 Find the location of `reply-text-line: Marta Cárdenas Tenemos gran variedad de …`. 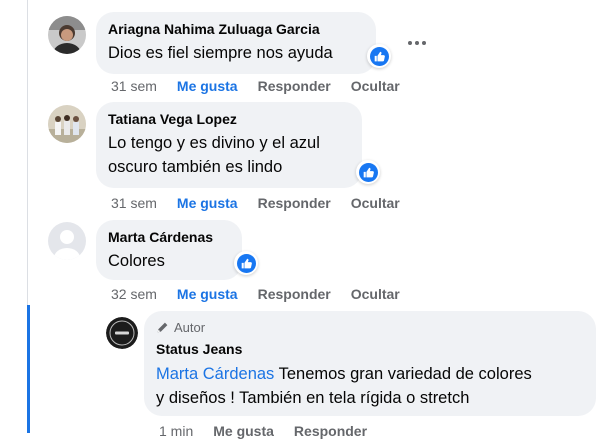

reply-text-line: Marta Cárdenas Tenemos gran variedad de … is located at coordinates (370, 374).